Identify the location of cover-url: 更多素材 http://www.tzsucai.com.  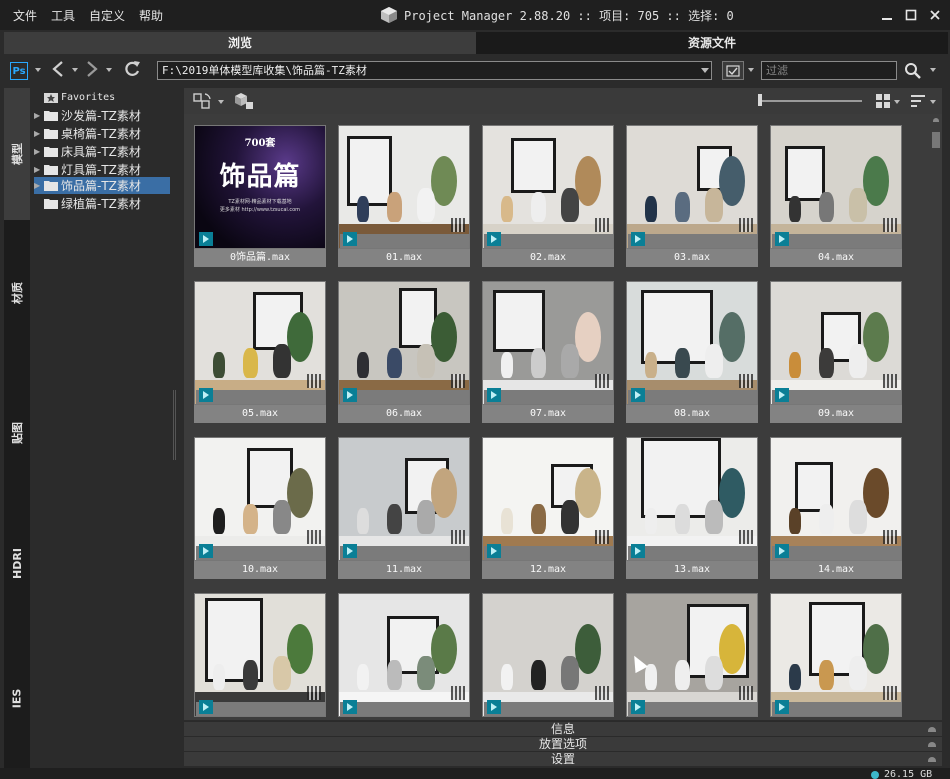
(260, 210).